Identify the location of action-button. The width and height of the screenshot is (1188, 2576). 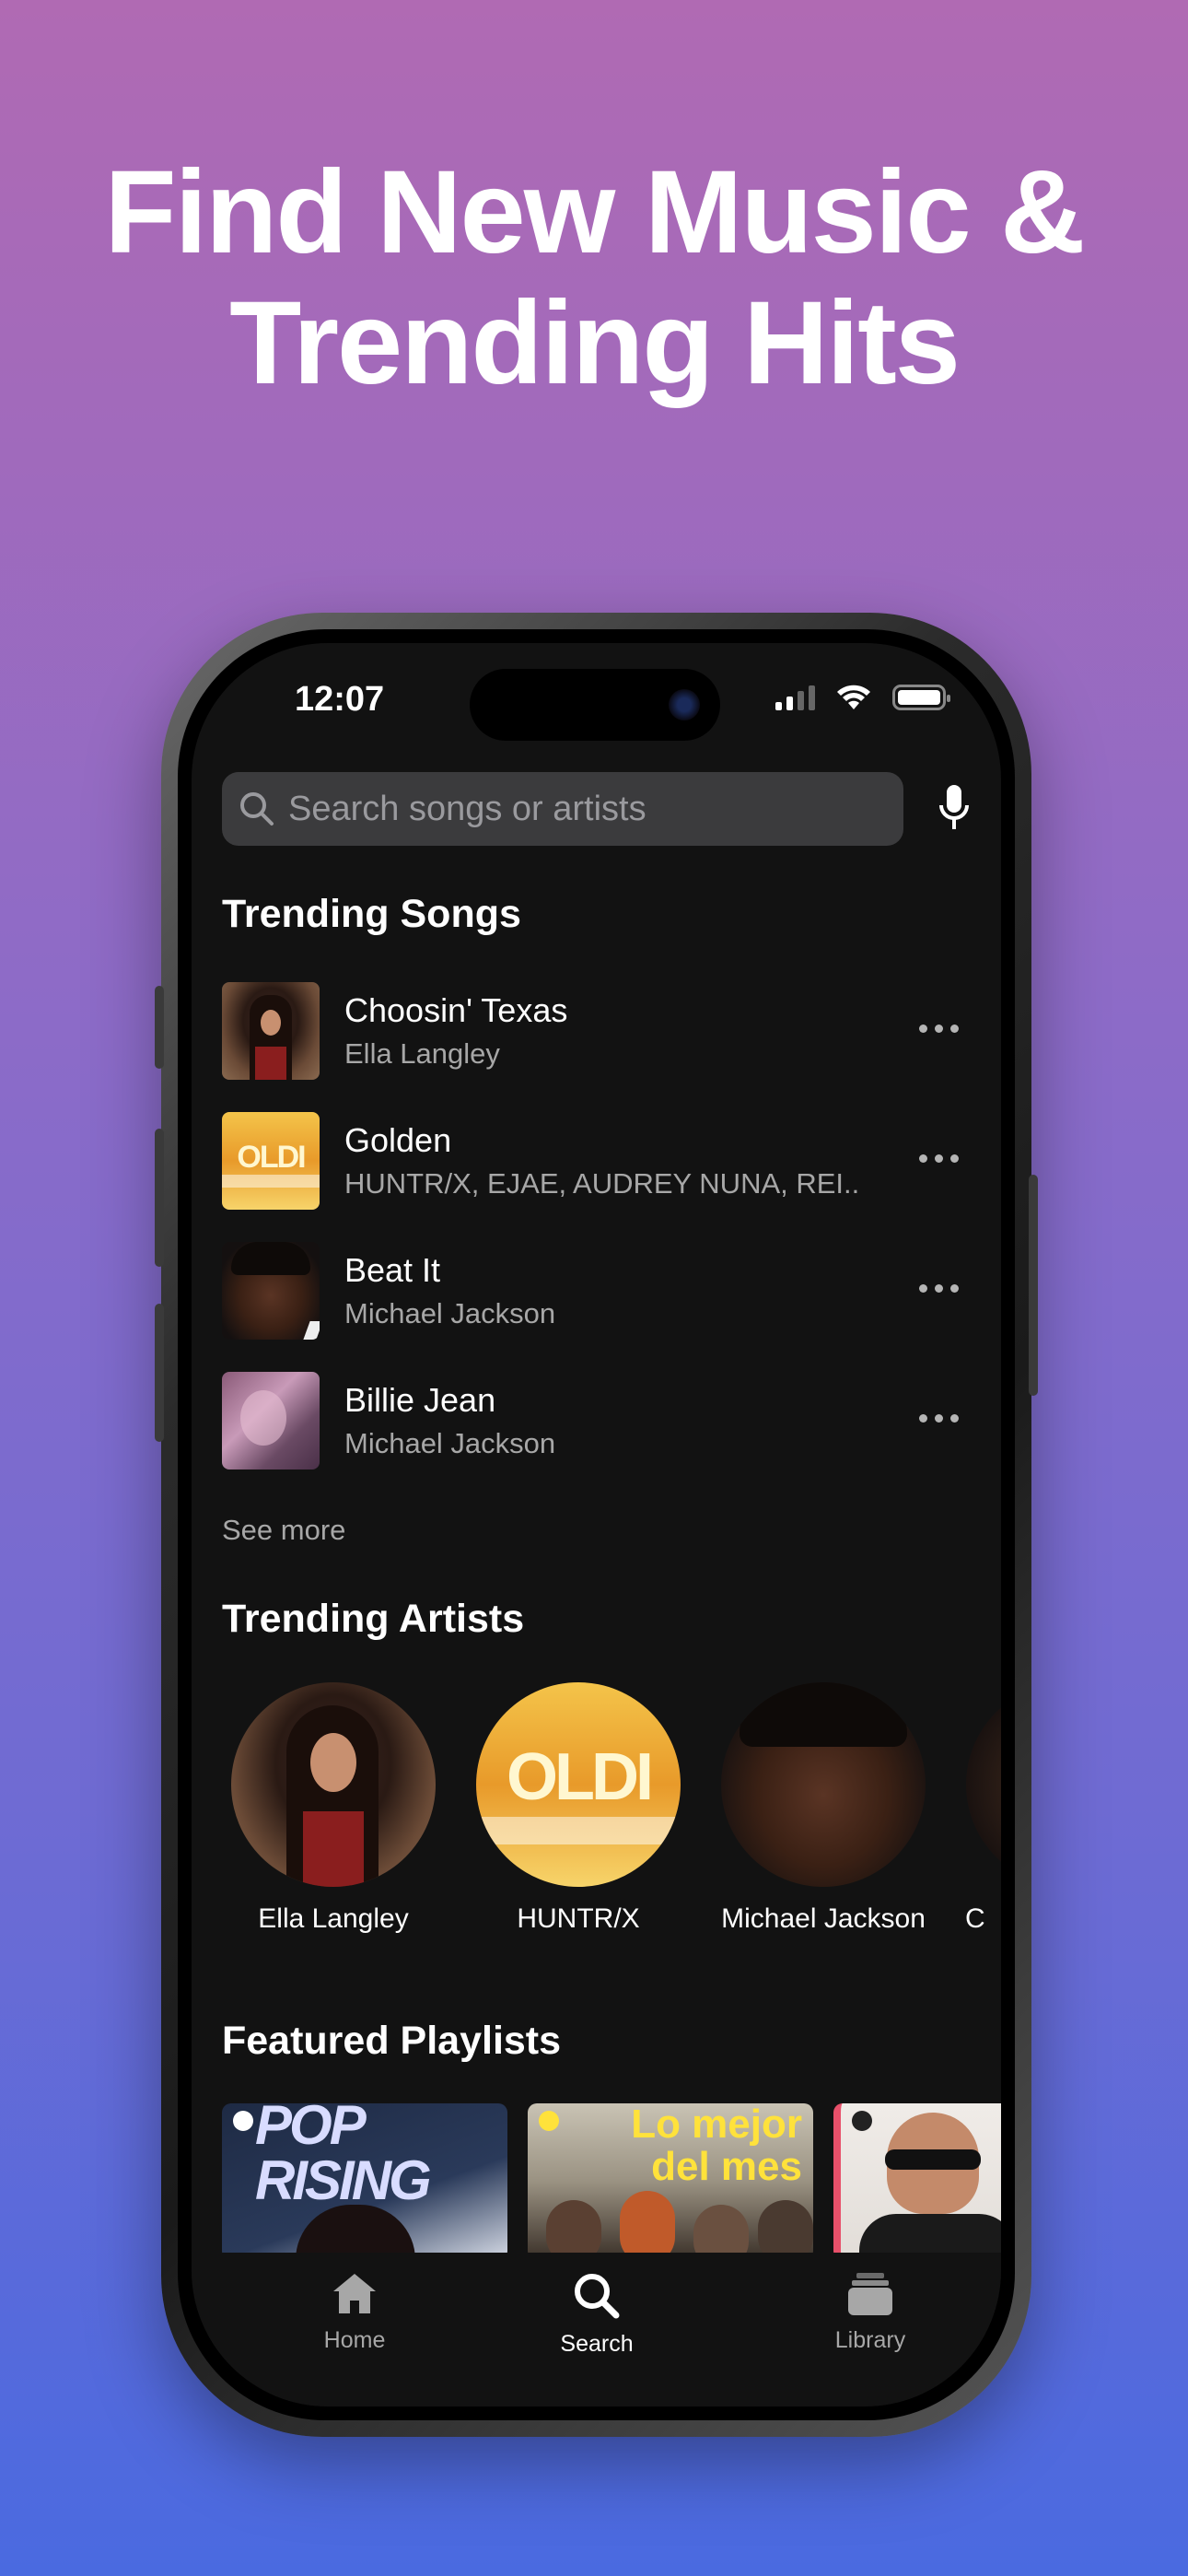
(160, 1027).